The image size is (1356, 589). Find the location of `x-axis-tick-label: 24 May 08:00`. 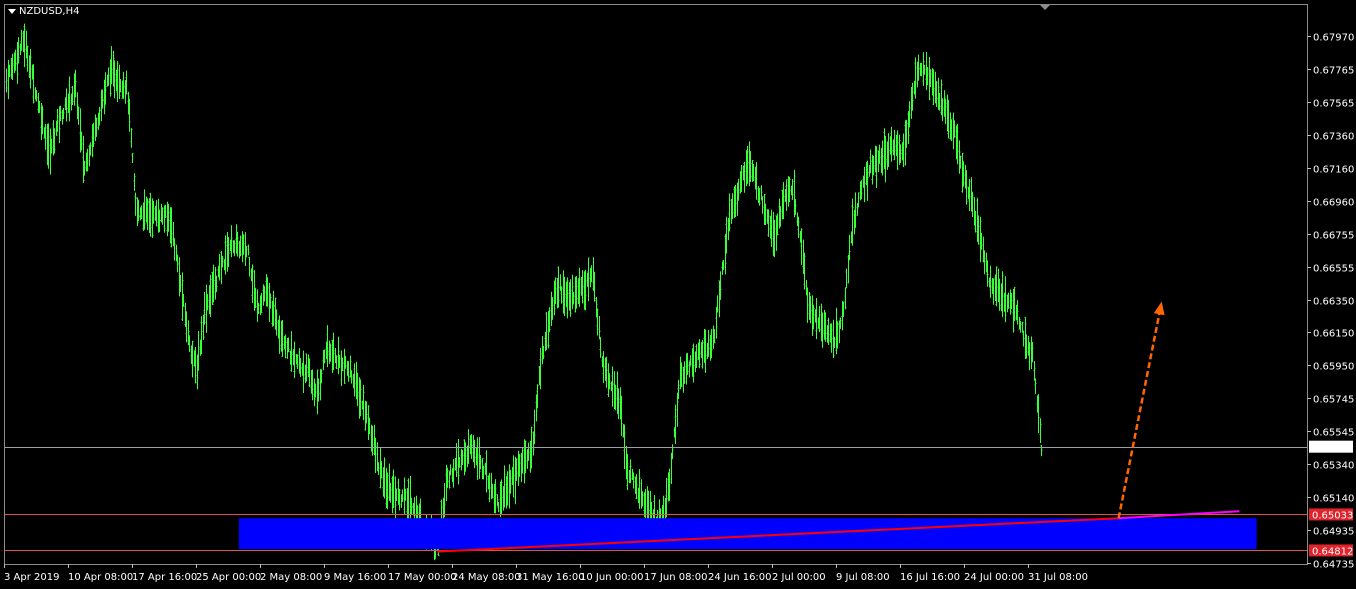

x-axis-tick-label: 24 May 08:00 is located at coordinates (486, 577).